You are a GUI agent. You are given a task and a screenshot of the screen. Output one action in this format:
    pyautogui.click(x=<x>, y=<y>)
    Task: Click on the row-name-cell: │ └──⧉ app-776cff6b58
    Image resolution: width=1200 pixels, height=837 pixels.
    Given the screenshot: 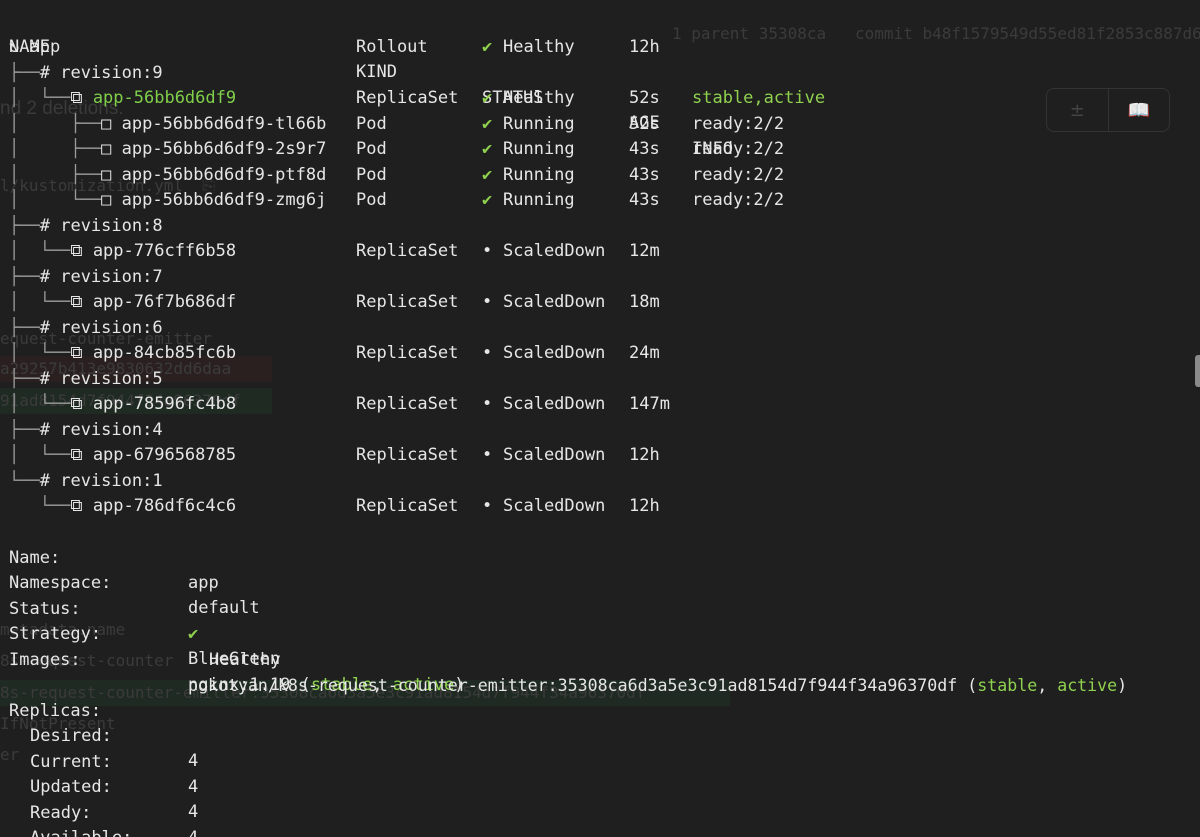 What is the action you would take?
    pyautogui.click(x=122, y=252)
    